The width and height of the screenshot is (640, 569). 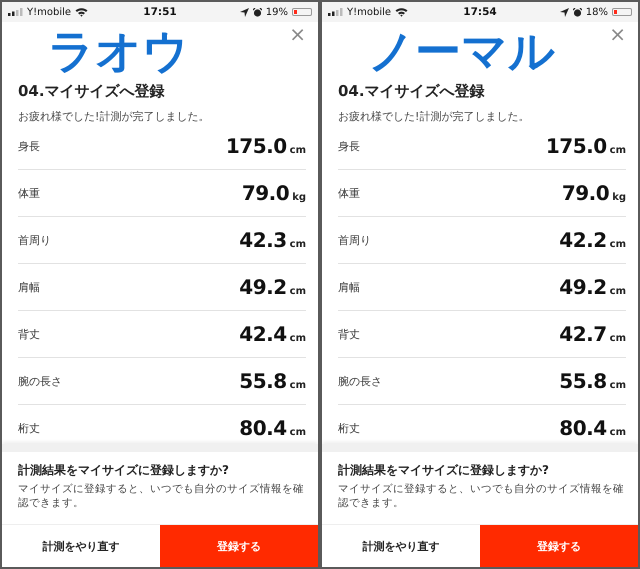 What do you see at coordinates (263, 240) in the screenshot?
I see `measurement-value: 42.3` at bounding box center [263, 240].